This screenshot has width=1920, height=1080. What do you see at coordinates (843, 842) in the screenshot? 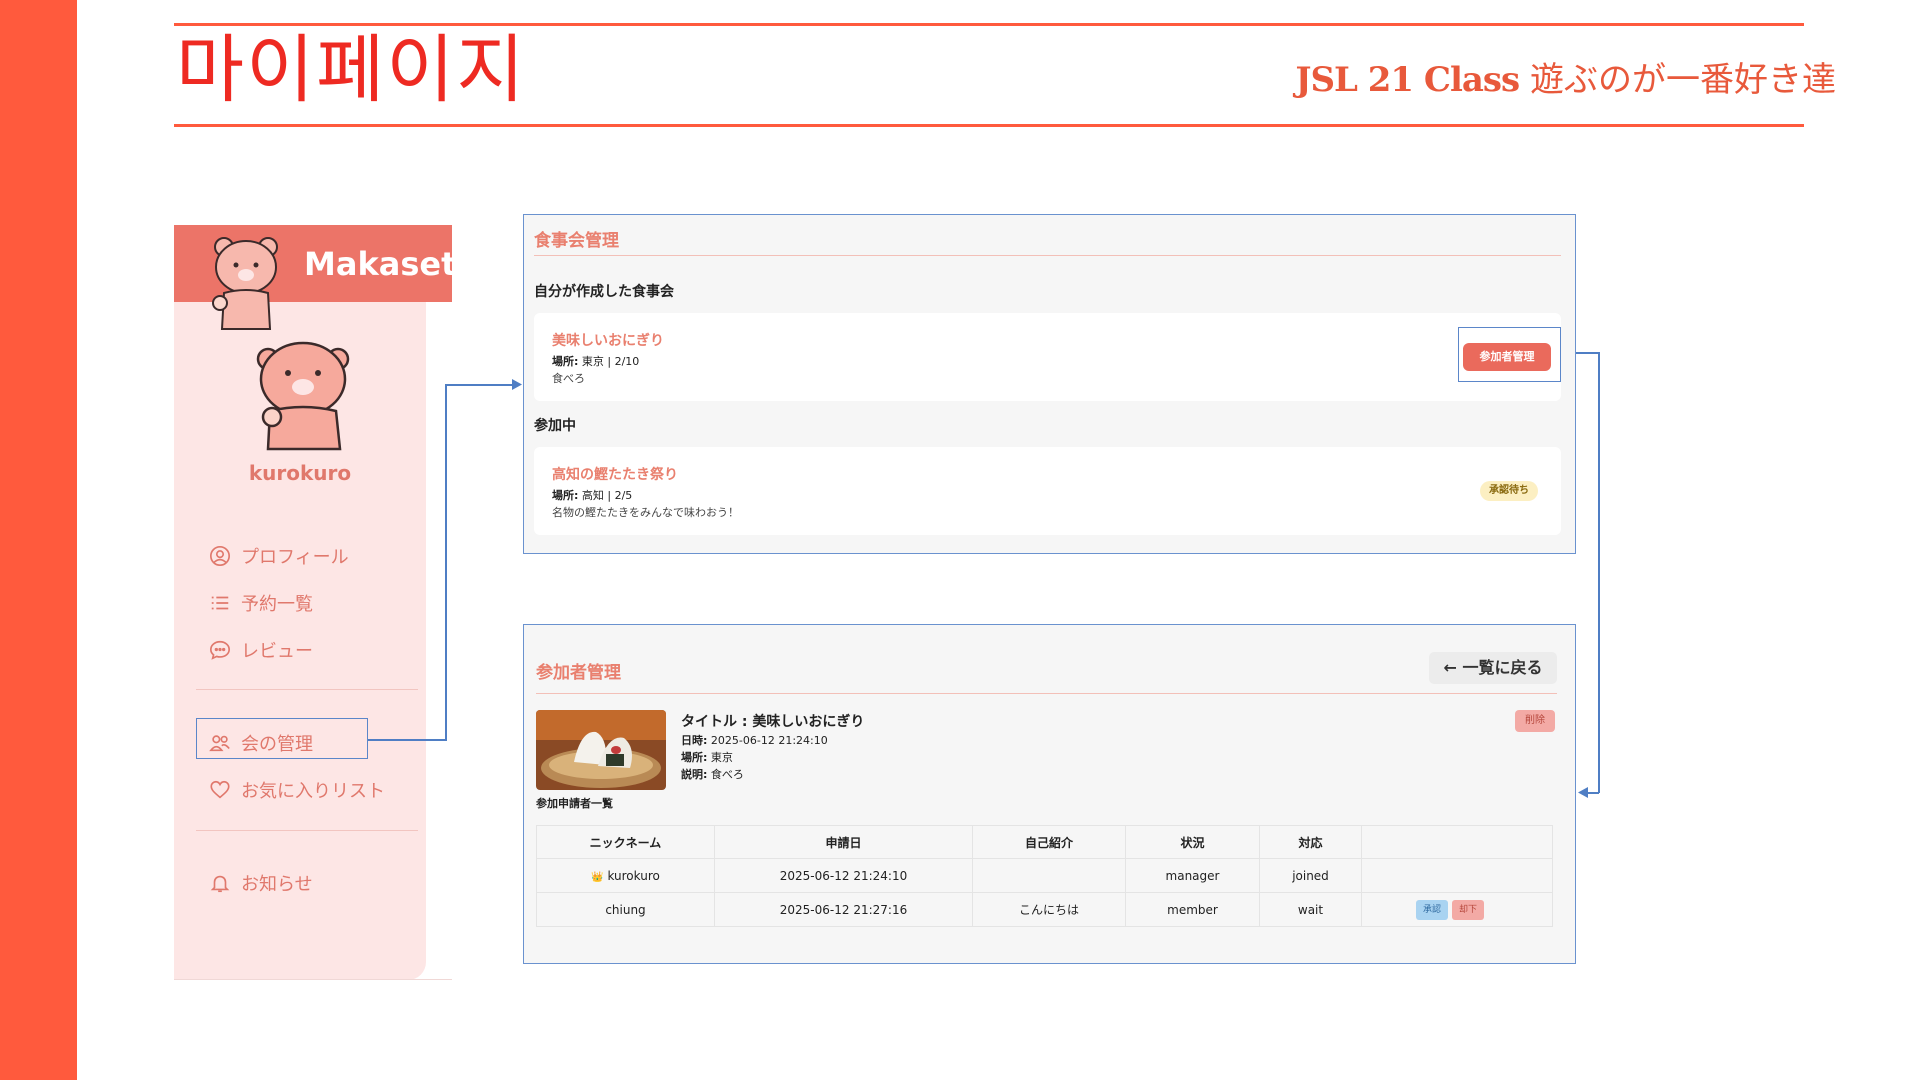
I see `column-header: 申請日` at bounding box center [843, 842].